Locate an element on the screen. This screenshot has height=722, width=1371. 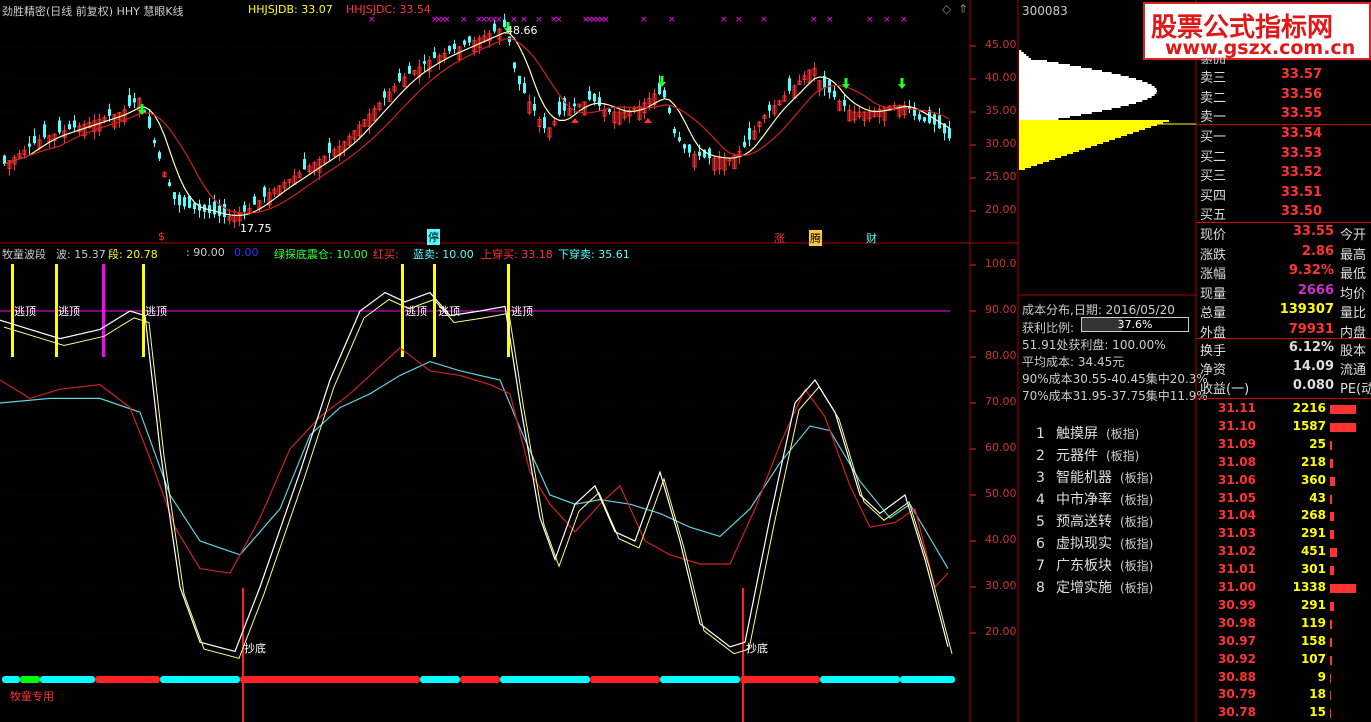
sector-rank: 6 is located at coordinates (1040, 544).